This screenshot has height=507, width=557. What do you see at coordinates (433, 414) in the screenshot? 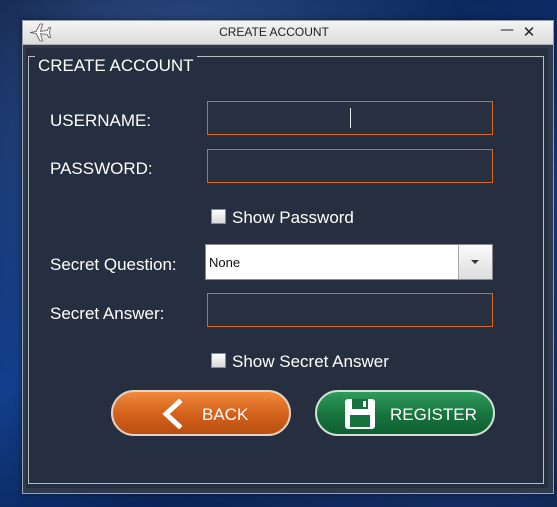
I see `register-button-label: REGISTER` at bounding box center [433, 414].